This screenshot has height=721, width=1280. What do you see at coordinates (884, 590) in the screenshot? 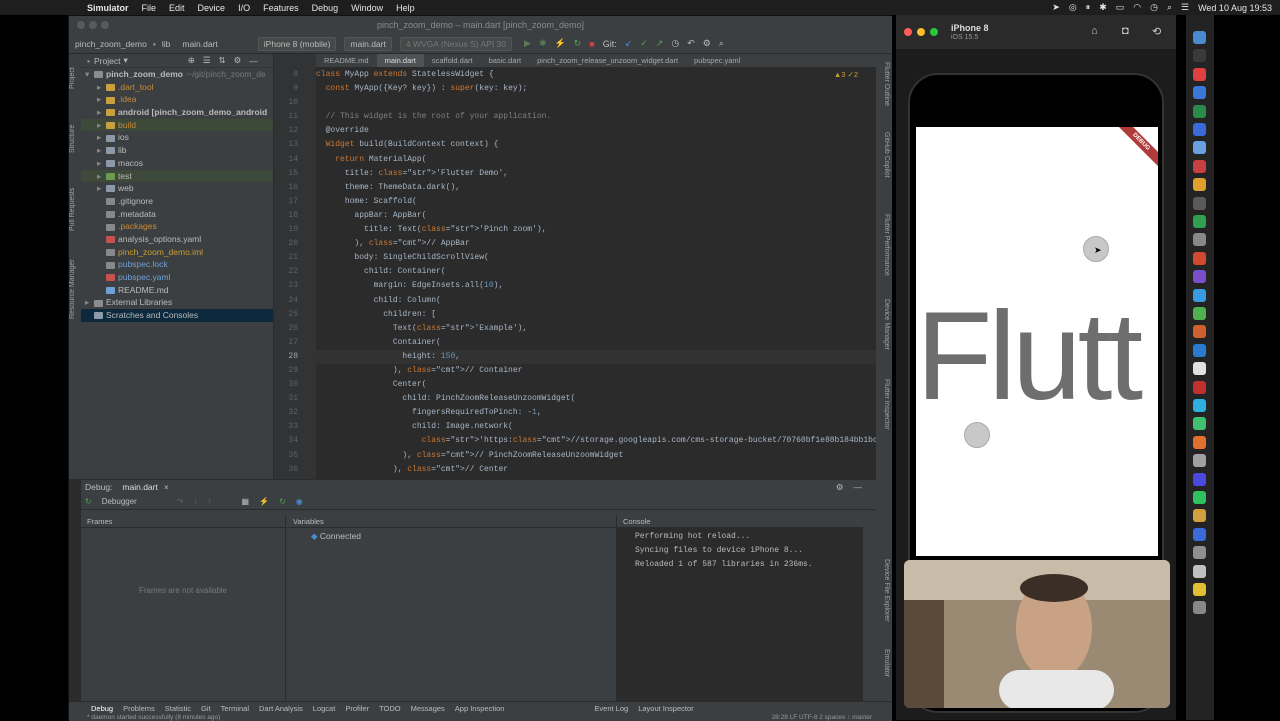
I see `tool-tab-device-file-explorer: Device File Explorer` at bounding box center [884, 590].